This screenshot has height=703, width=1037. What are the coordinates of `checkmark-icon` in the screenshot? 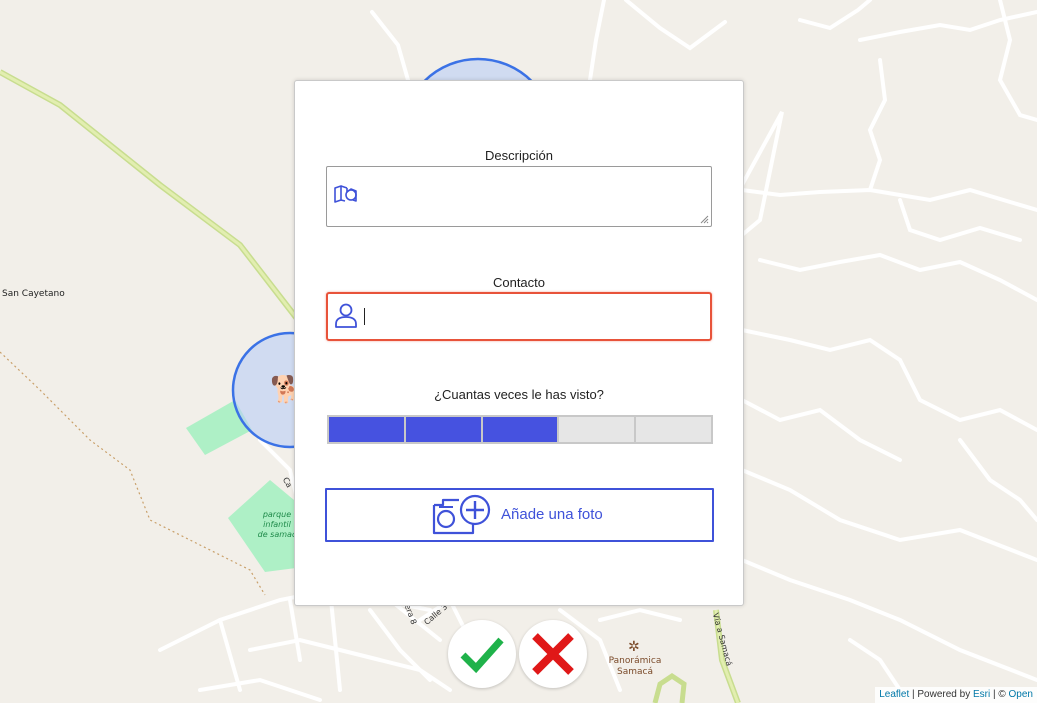 It's located at (482, 655).